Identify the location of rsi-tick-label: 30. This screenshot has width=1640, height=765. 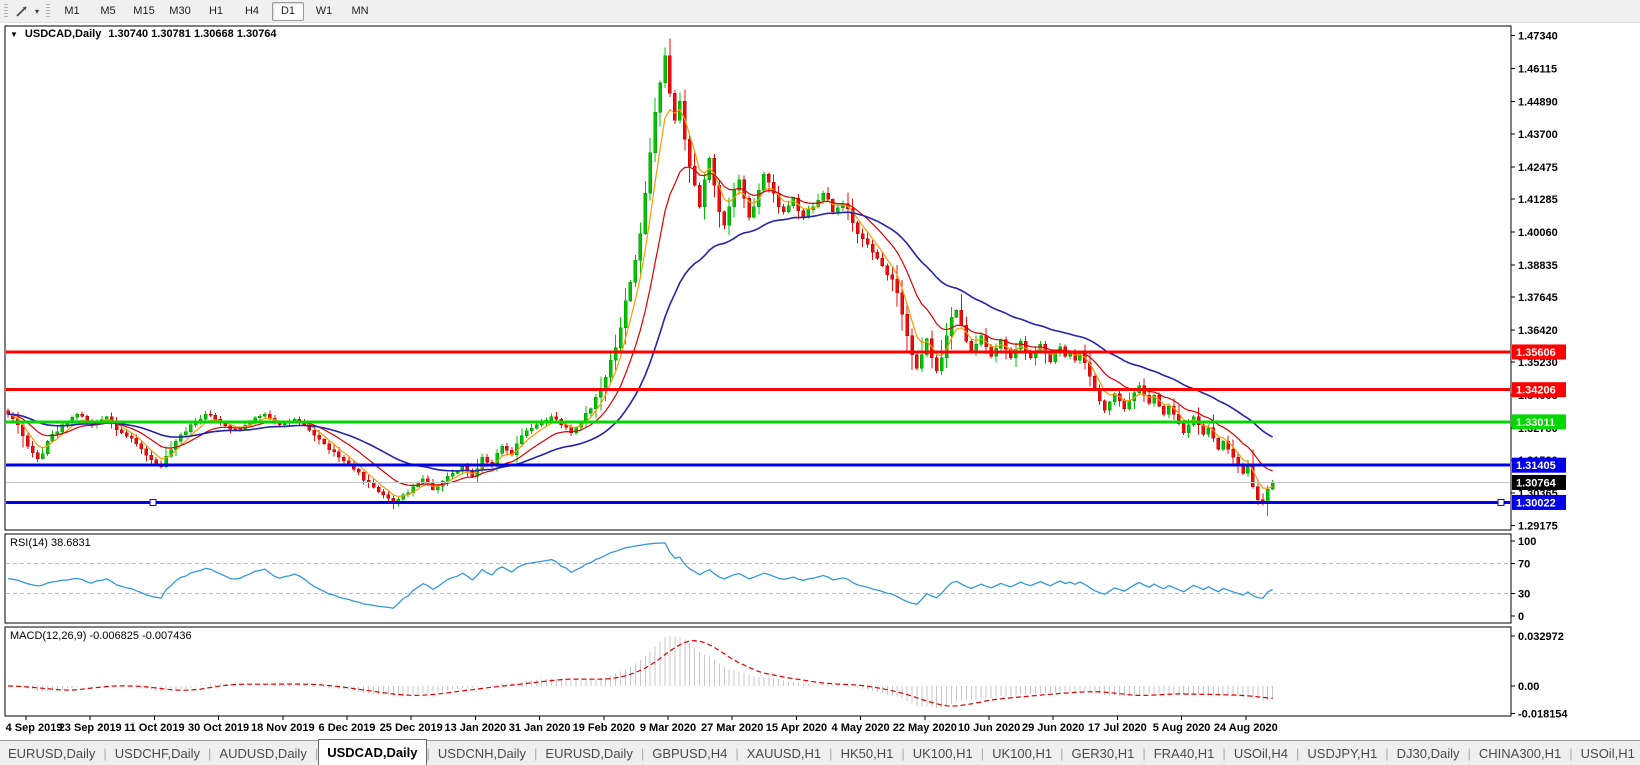
(1524, 595).